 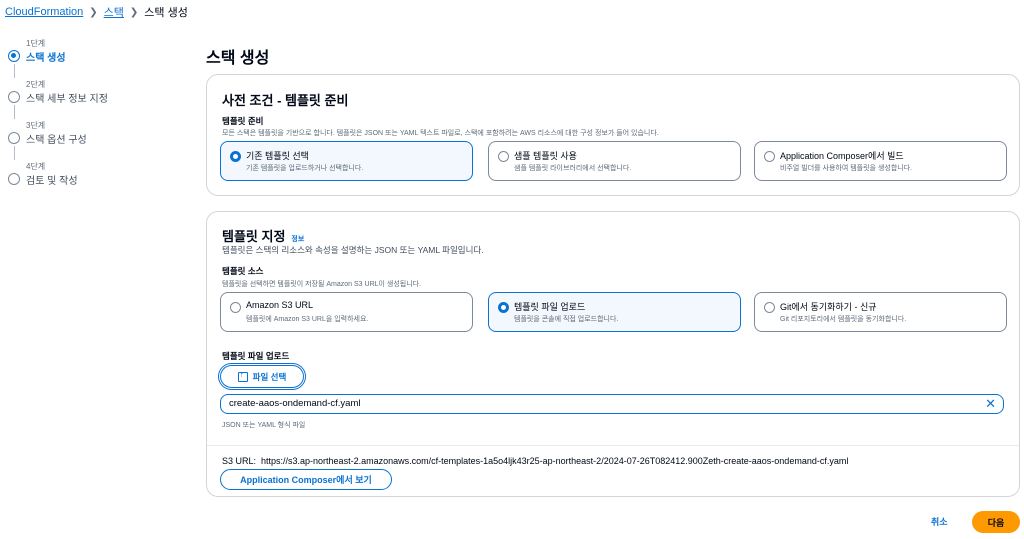 I want to click on step-label: 스택 옵션 구성, so click(x=56, y=140).